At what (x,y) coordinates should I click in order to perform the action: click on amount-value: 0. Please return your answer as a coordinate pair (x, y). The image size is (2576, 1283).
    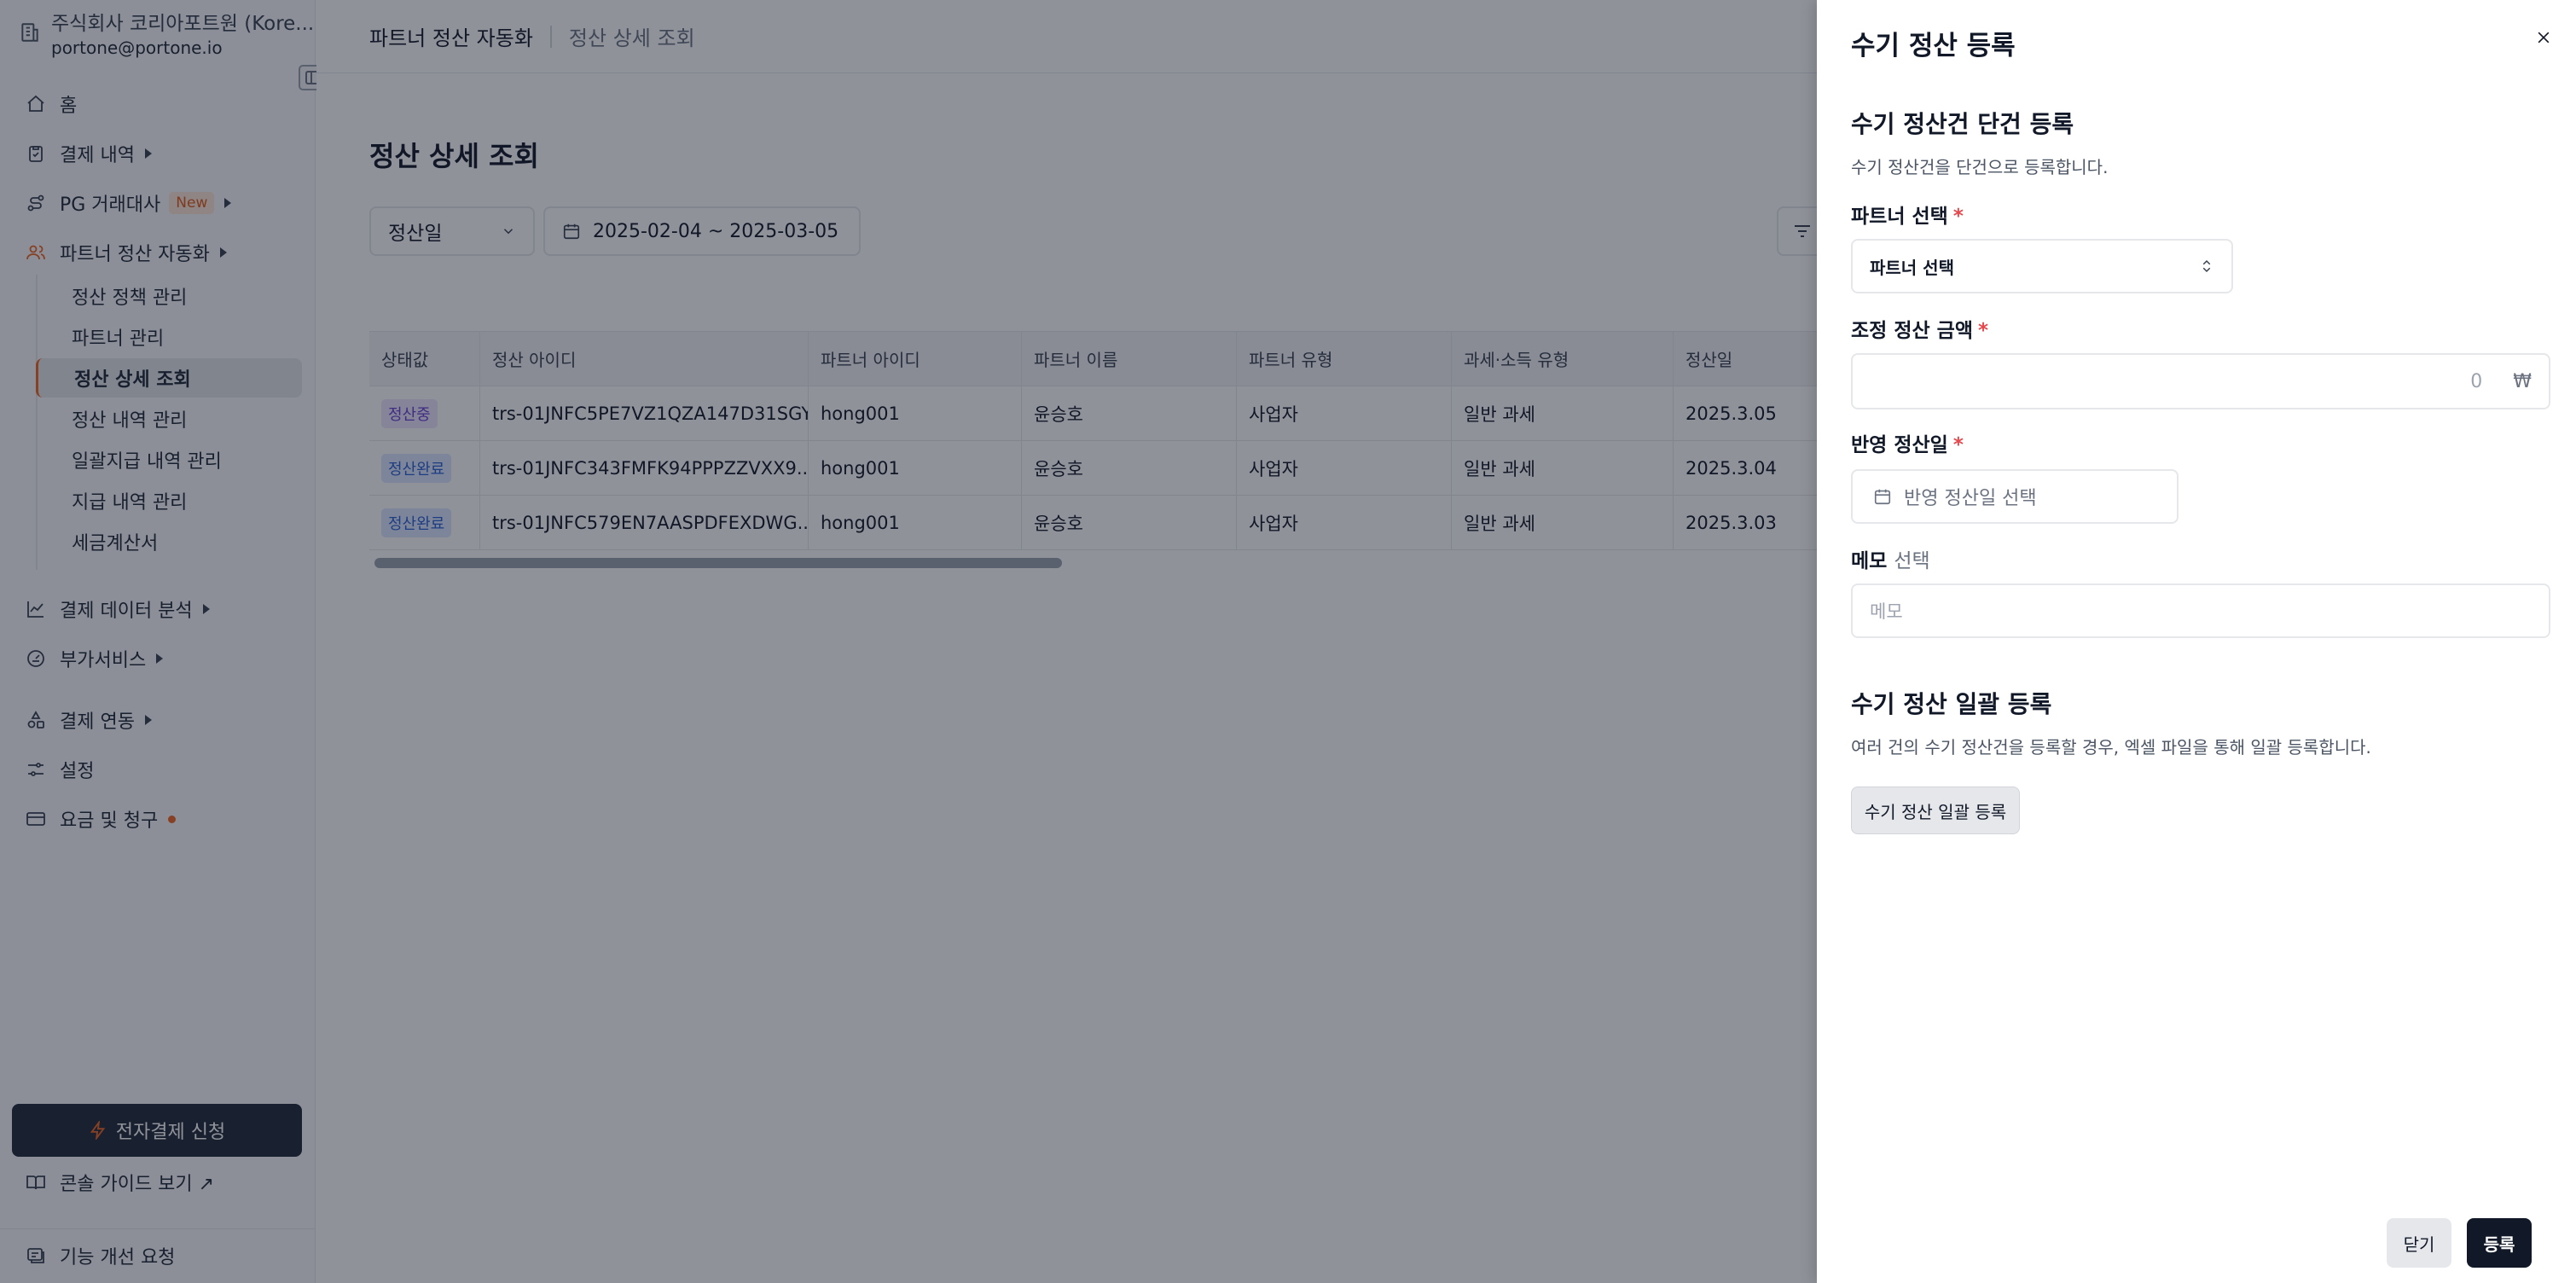
    Looking at the image, I should click on (2476, 381).